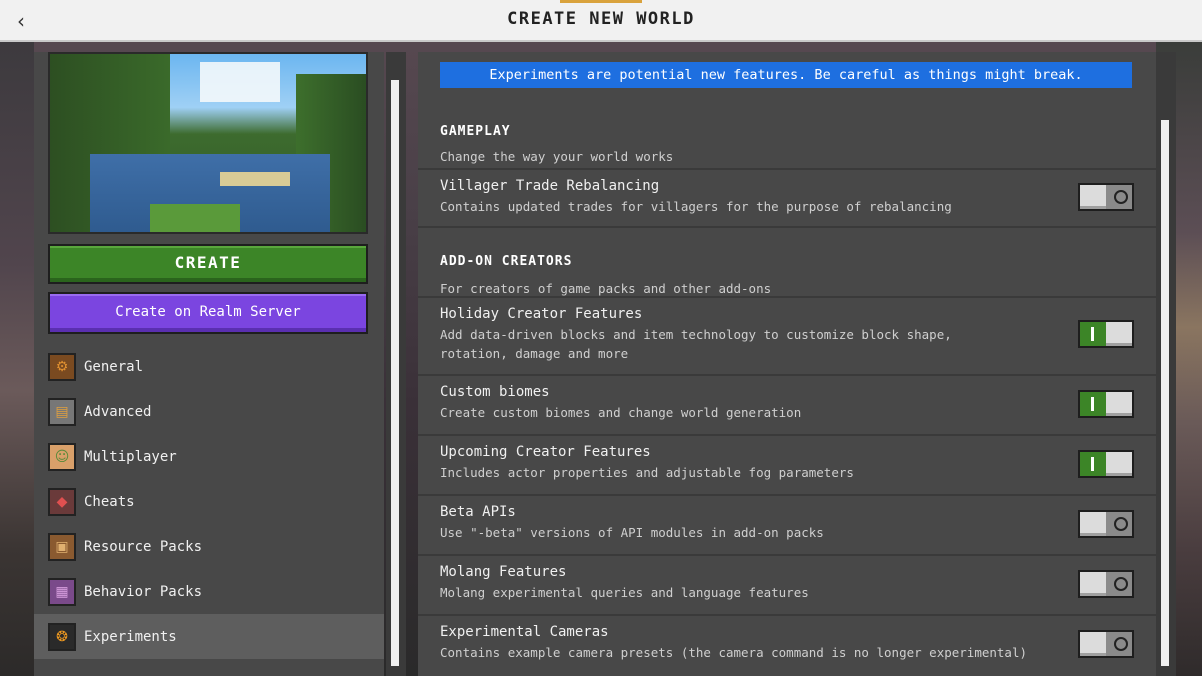  What do you see at coordinates (143, 546) in the screenshot?
I see `nav-item-label: Resource Packs` at bounding box center [143, 546].